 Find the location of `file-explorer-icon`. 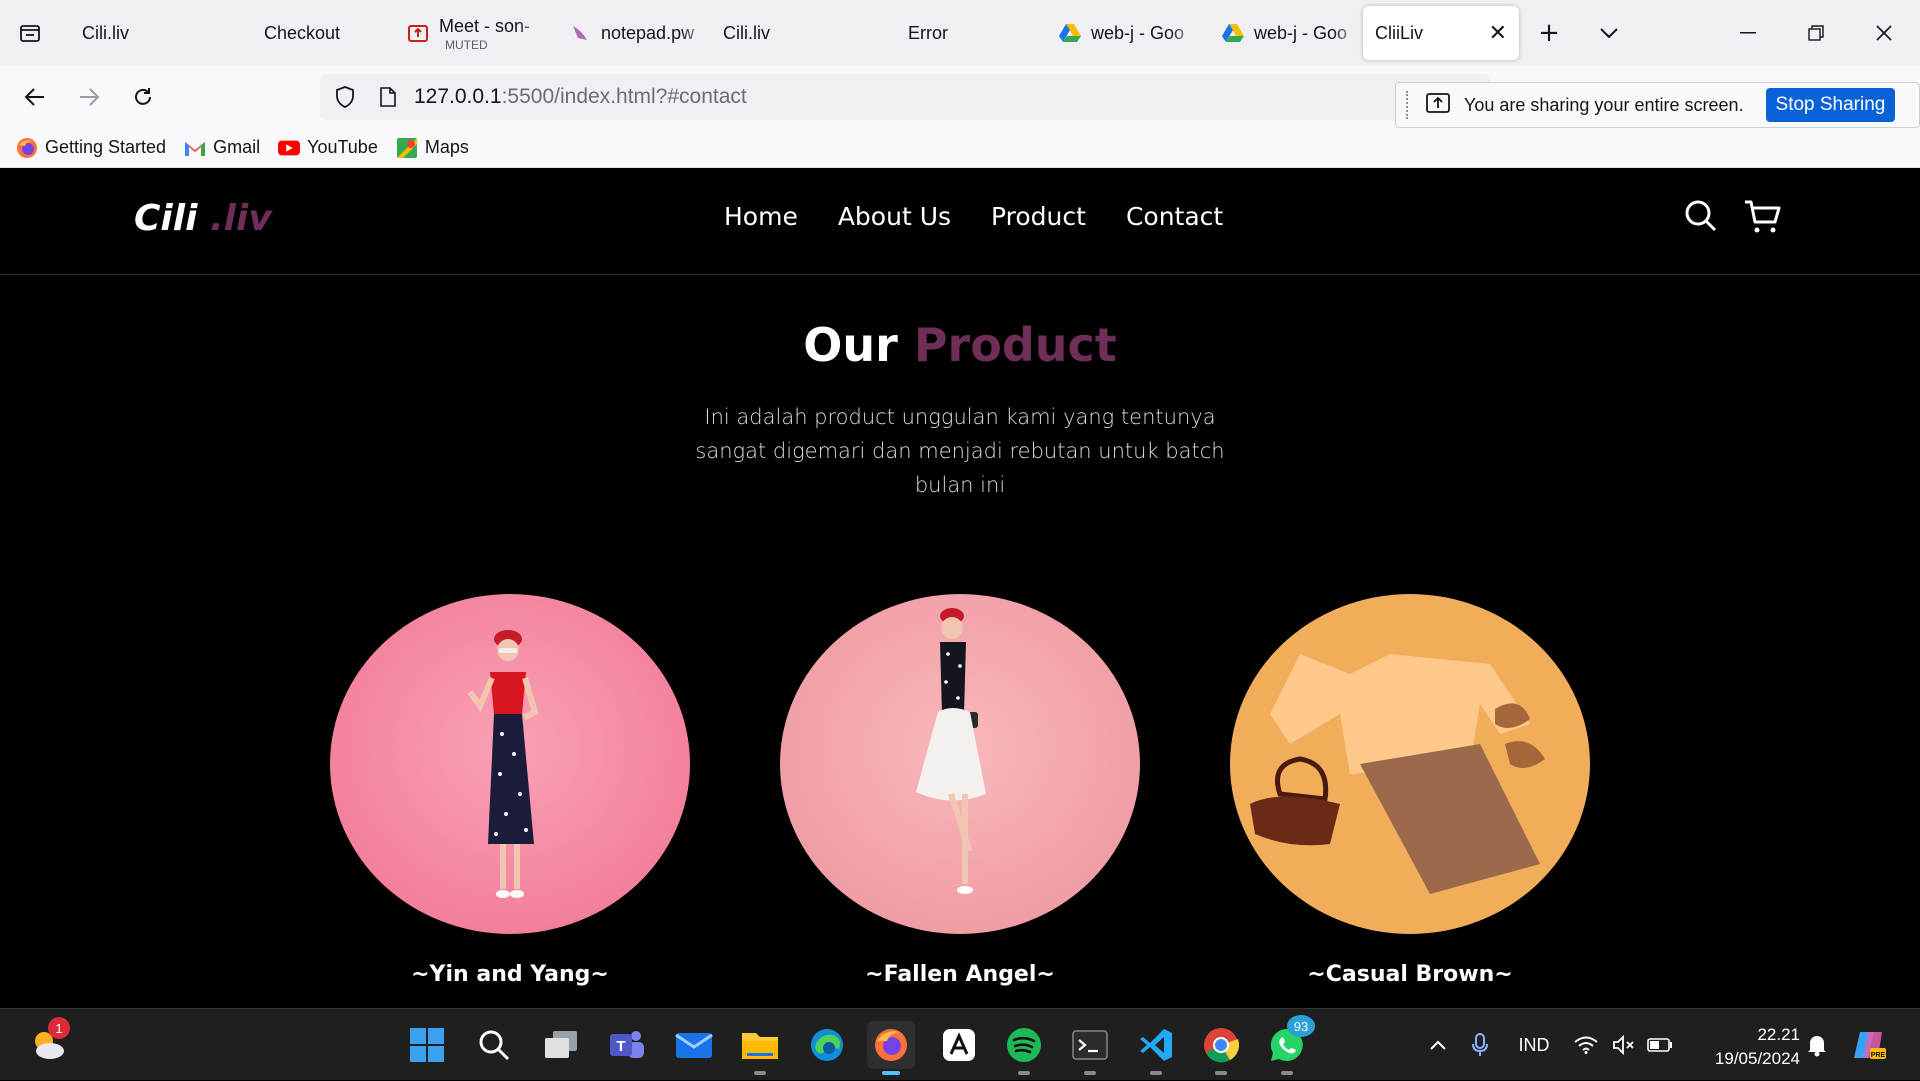

file-explorer-icon is located at coordinates (760, 1048).